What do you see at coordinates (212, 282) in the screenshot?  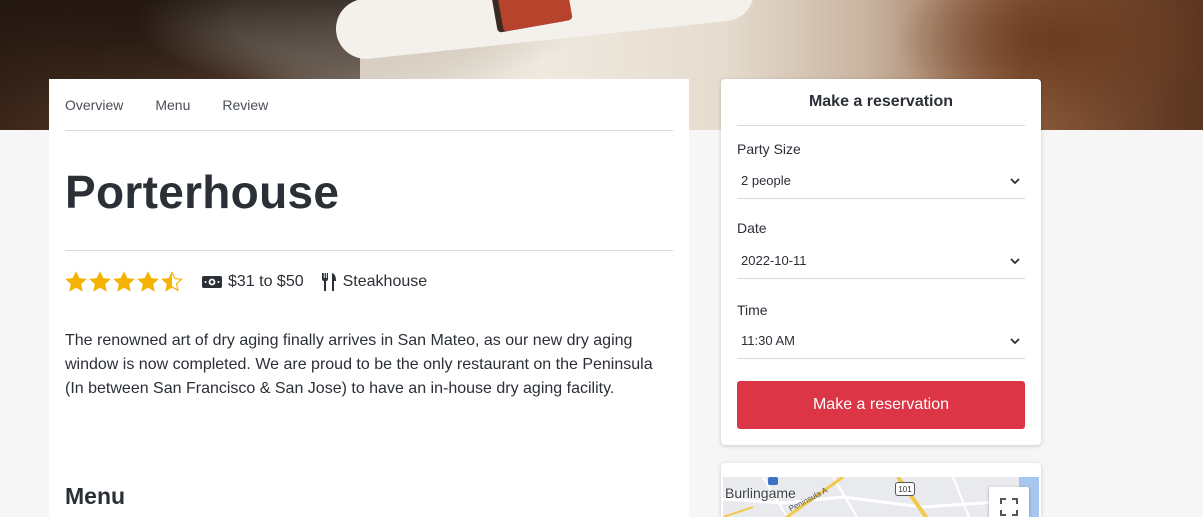 I see `money-icon` at bounding box center [212, 282].